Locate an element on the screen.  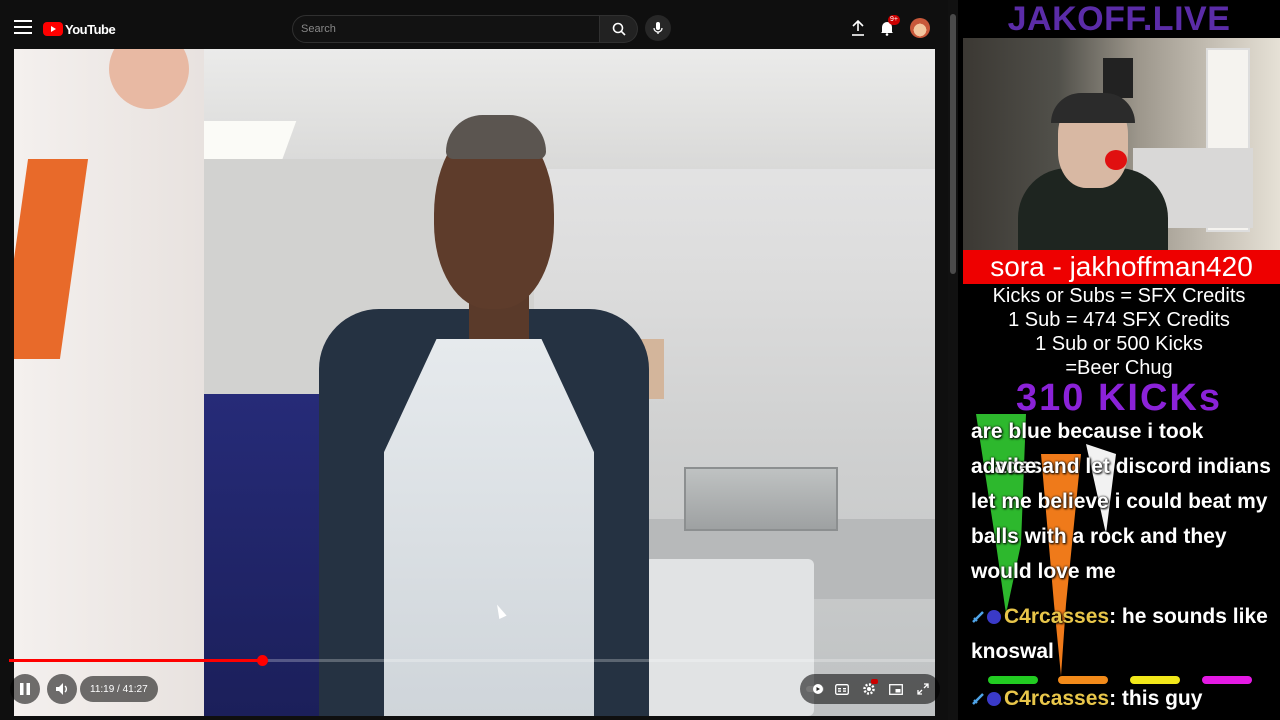
chat-text: this guy is located at coordinates (1159, 698).